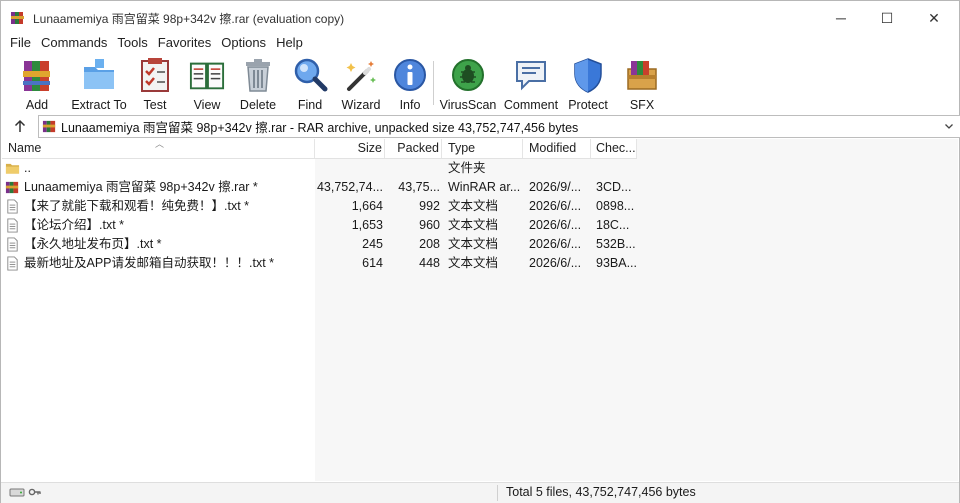 This screenshot has height=503, width=960. Describe the element at coordinates (372, 244) in the screenshot. I see `file-size: 245` at that location.